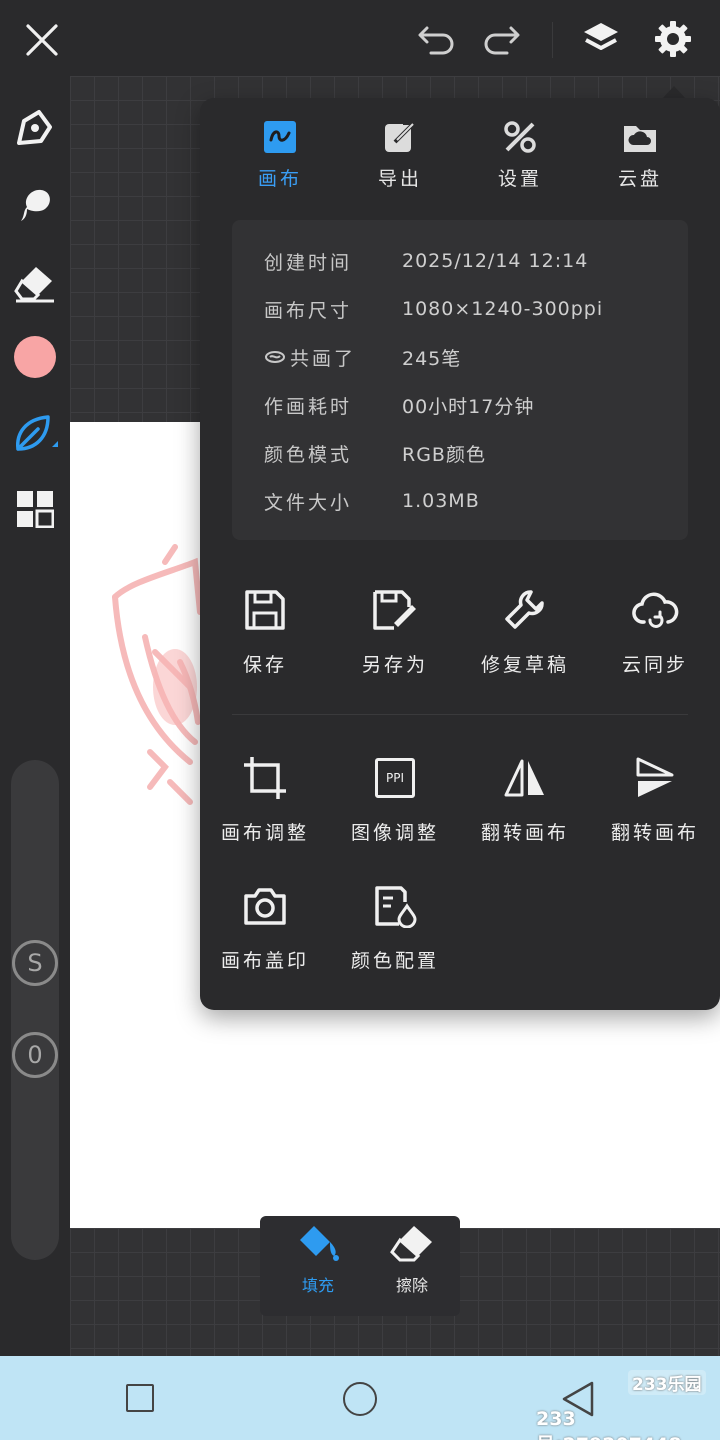 The height and width of the screenshot is (1440, 720). I want to click on save-button: 保存, so click(265, 639).